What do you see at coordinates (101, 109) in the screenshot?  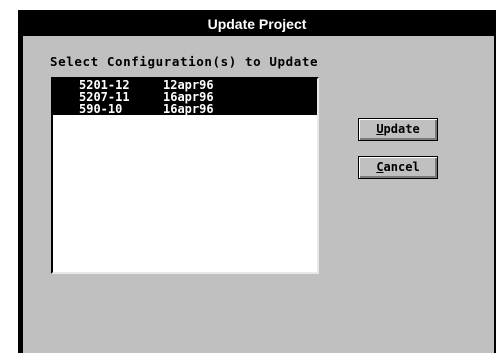 I see `configuration-name: 590-10` at bounding box center [101, 109].